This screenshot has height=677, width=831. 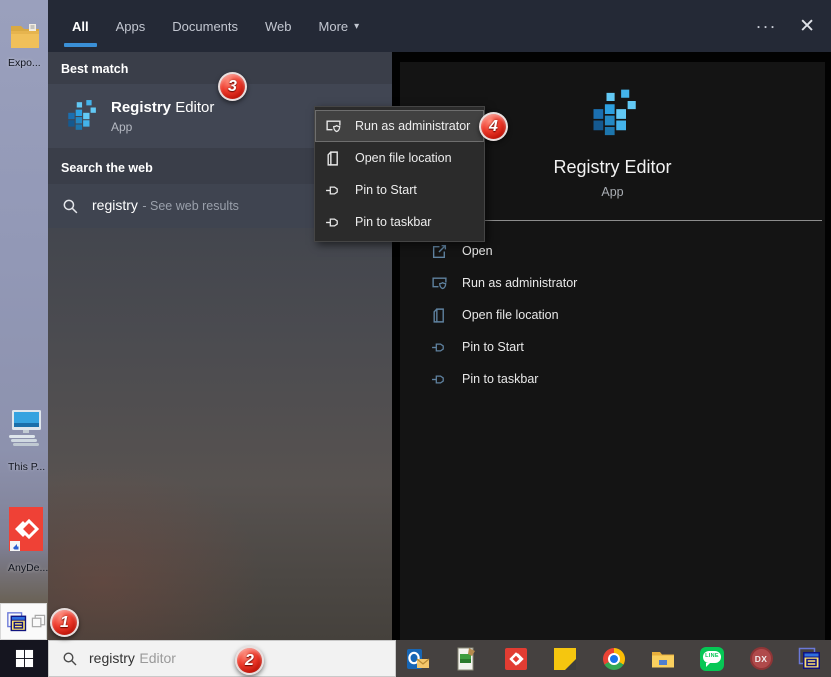 I want to click on best-match-title: Registry Editor, so click(x=163, y=107).